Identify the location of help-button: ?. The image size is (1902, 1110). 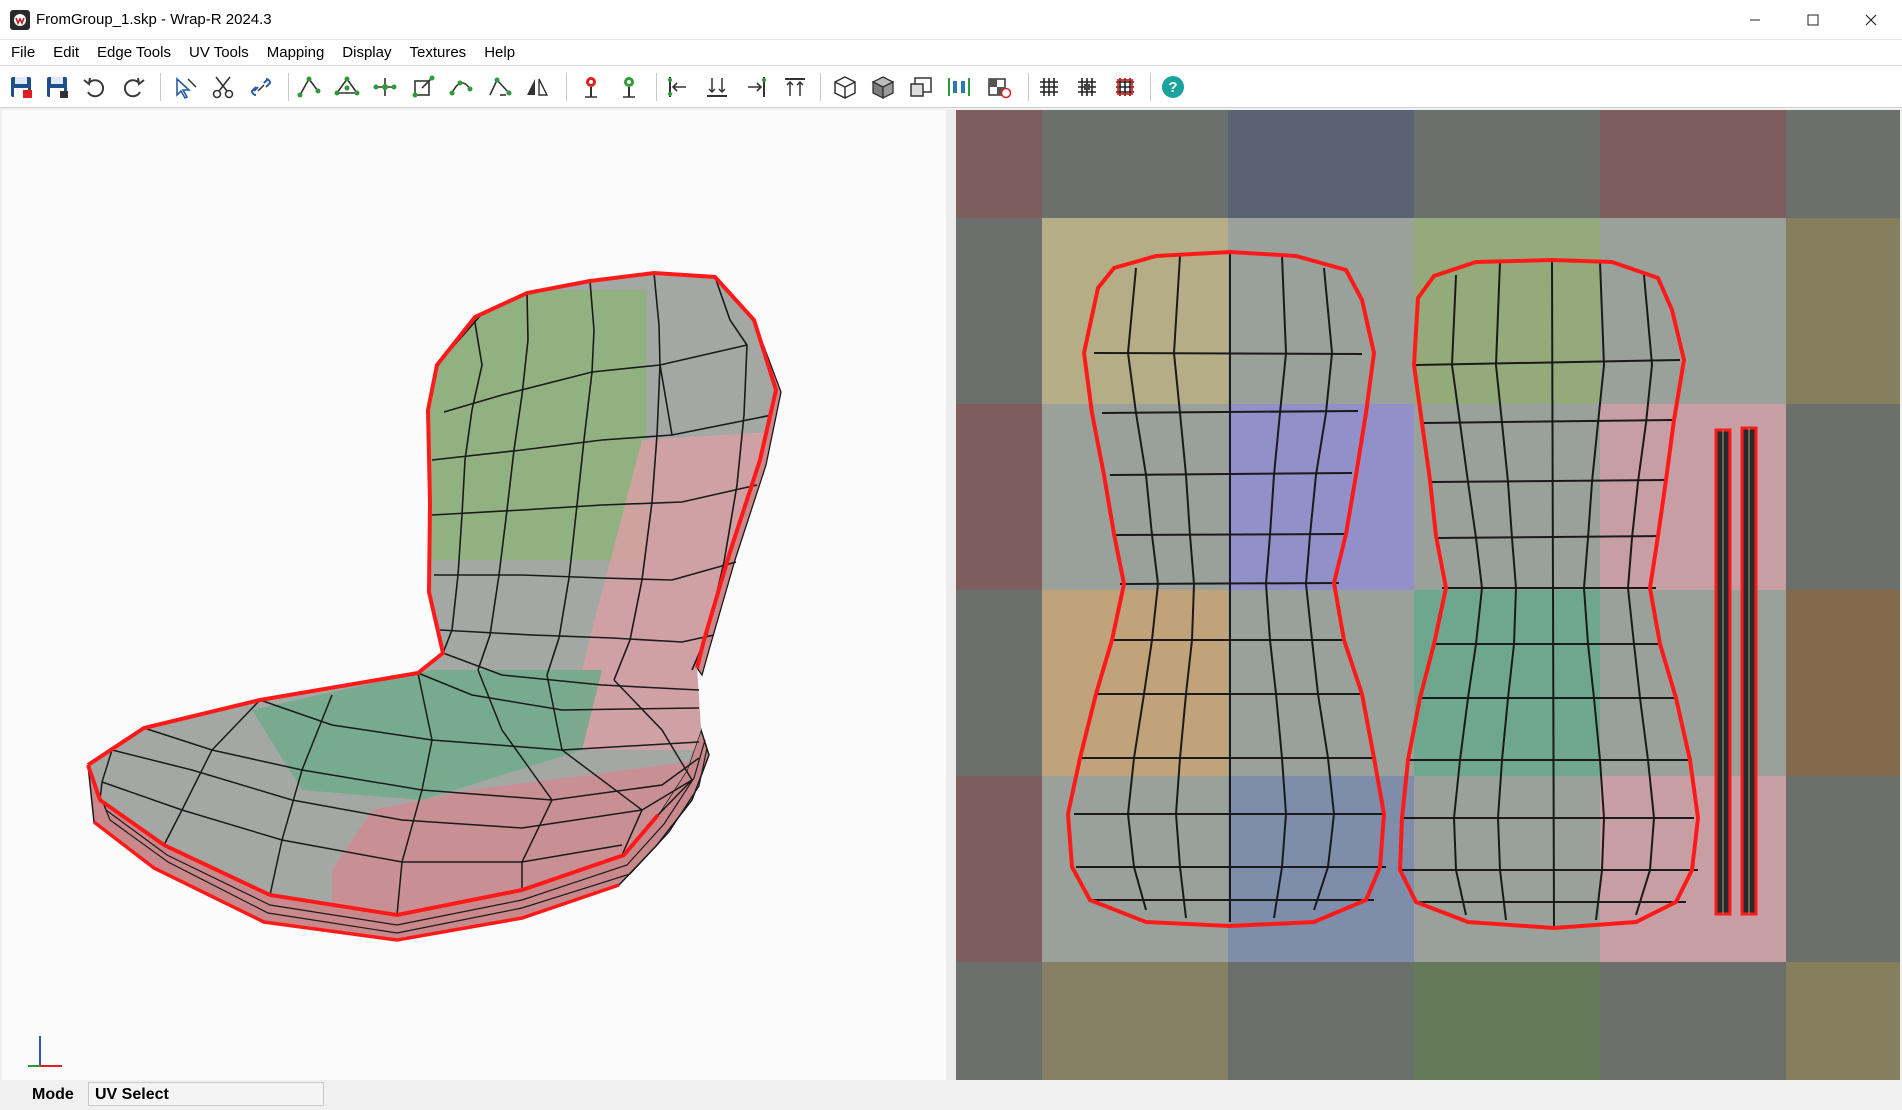
(1173, 87).